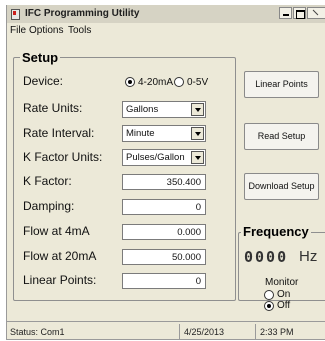 The height and width of the screenshot is (341, 325). Describe the element at coordinates (59, 133) in the screenshot. I see `rate-interval-label: Rate Interval:` at that location.